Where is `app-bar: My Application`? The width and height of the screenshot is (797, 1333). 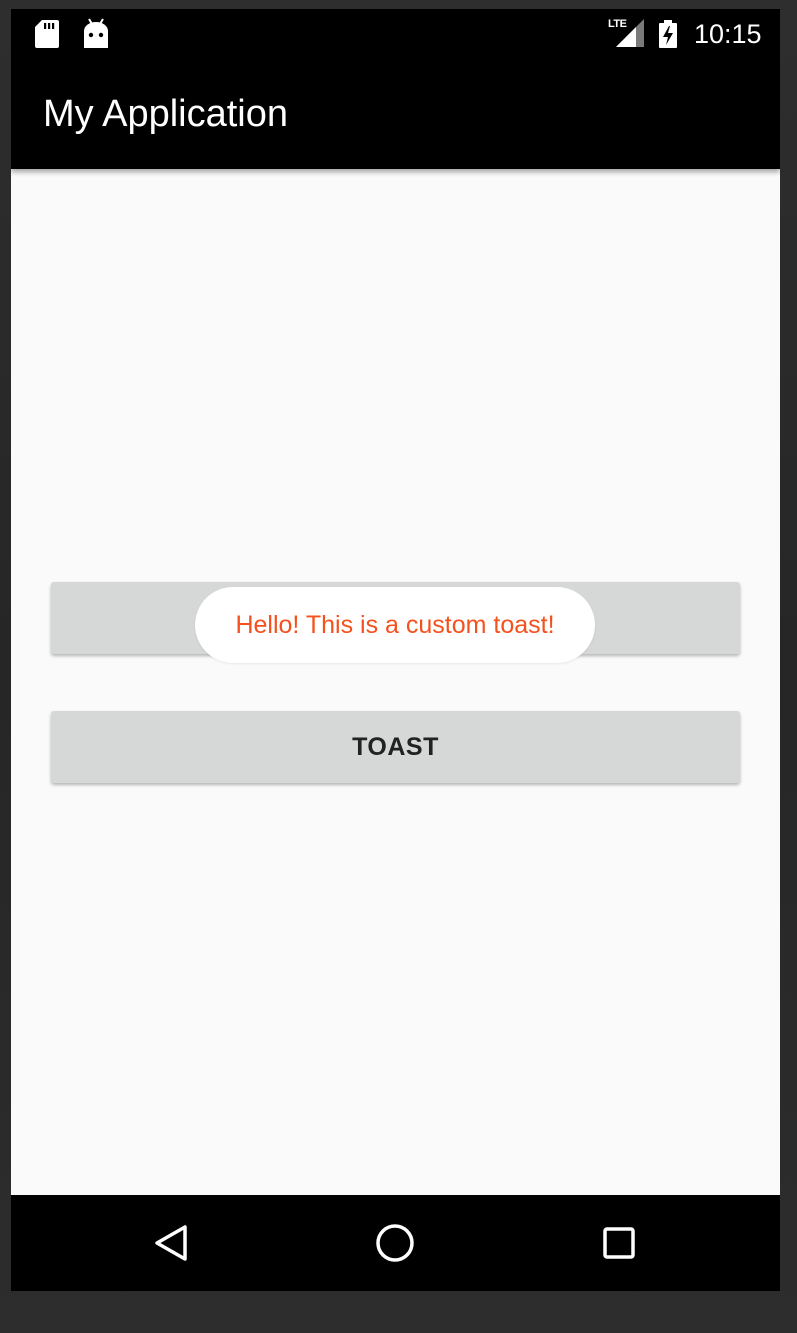
app-bar: My Application is located at coordinates (395, 114).